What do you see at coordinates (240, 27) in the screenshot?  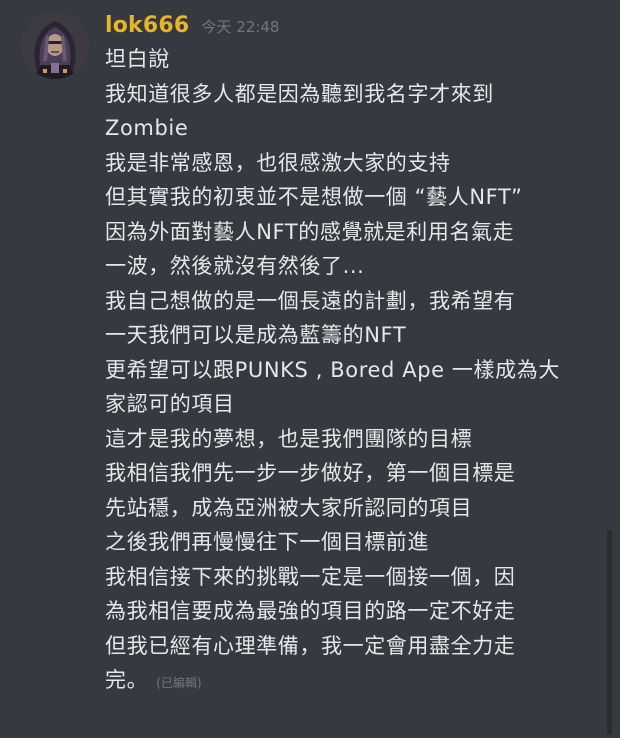 I see `timestamp: 今天 22:48` at bounding box center [240, 27].